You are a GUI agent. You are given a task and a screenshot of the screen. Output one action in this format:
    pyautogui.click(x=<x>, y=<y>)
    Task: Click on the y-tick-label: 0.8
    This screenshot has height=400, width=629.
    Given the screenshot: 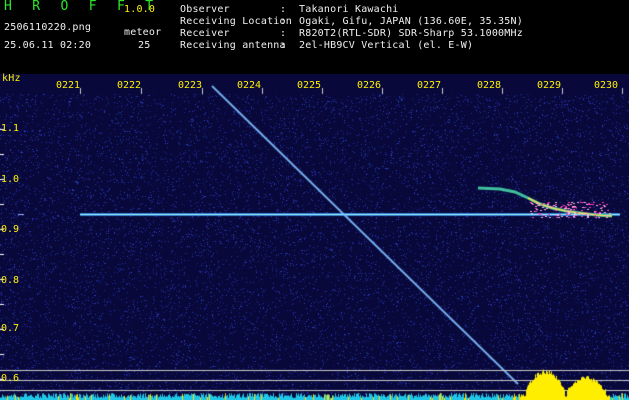 What is the action you would take?
    pyautogui.click(x=10, y=280)
    